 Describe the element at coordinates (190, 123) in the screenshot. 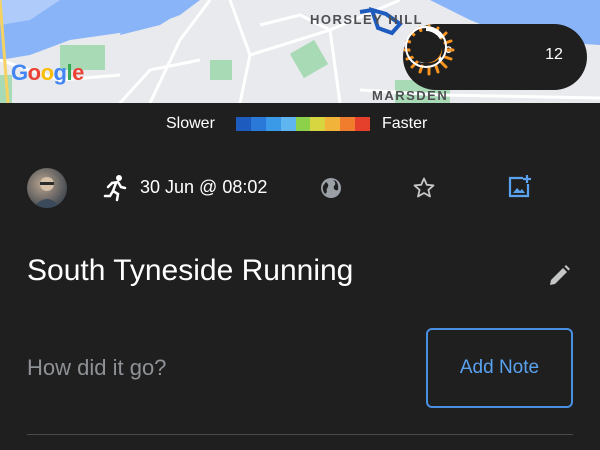

I see `legend-slower-label: Slower` at that location.